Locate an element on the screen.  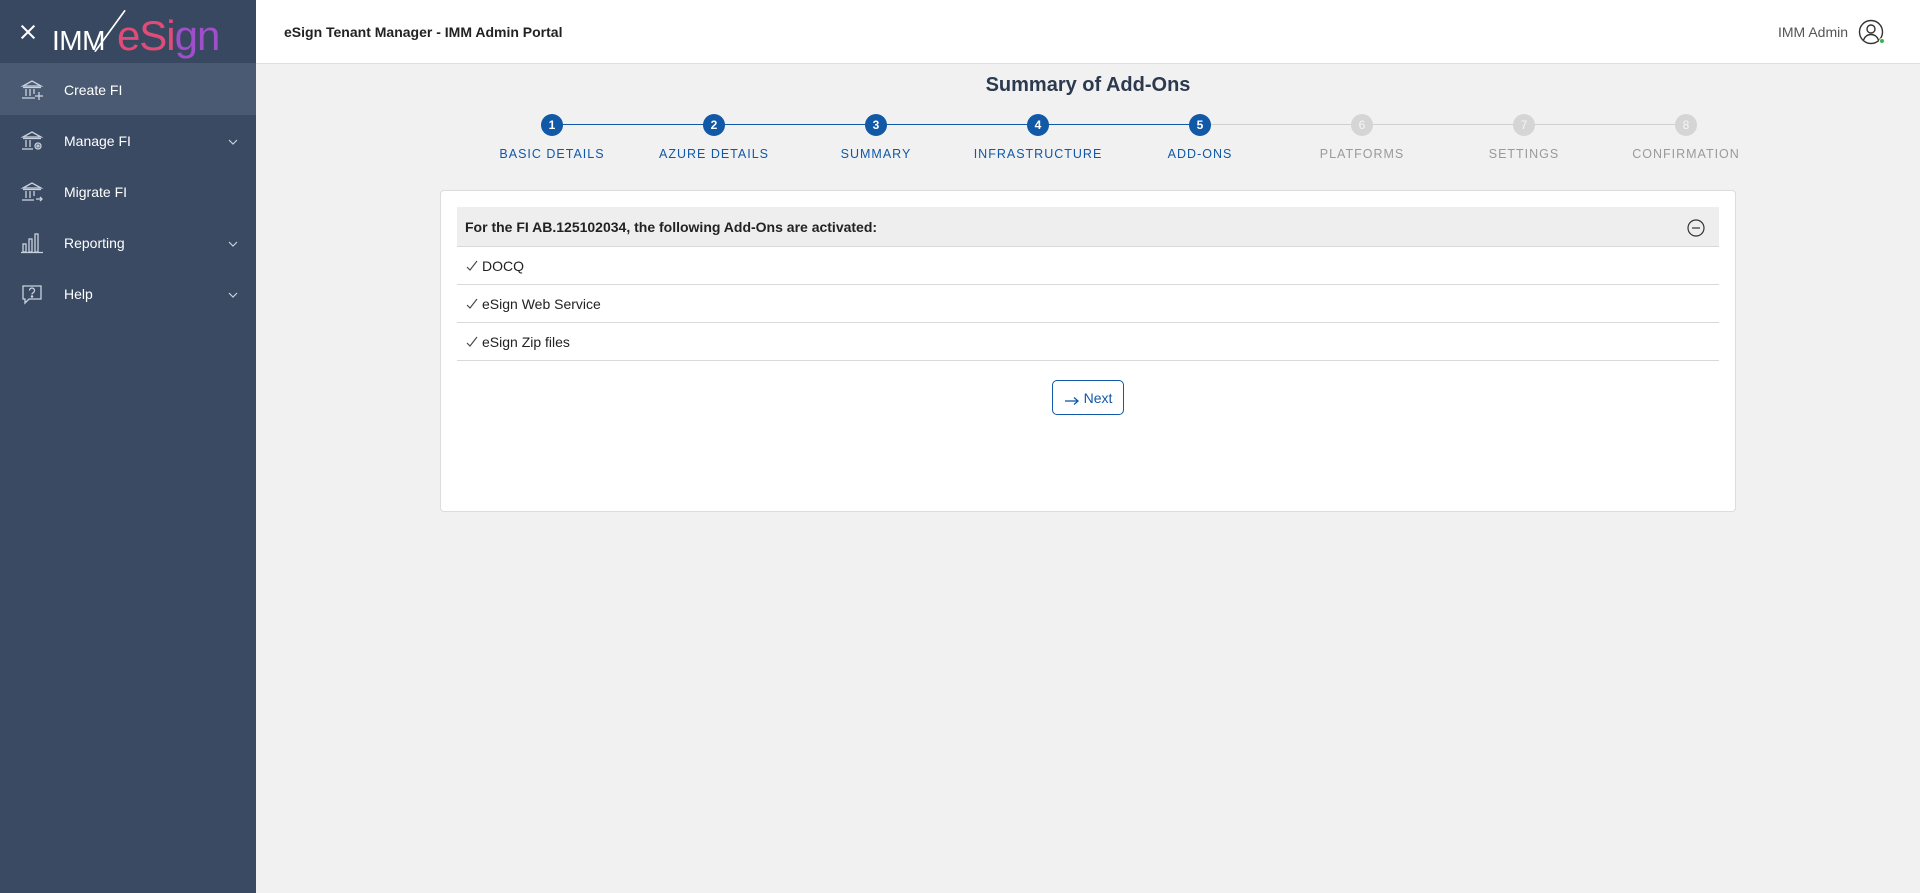
sidebar-item-manage-fi: Manage FI is located at coordinates (128, 140).